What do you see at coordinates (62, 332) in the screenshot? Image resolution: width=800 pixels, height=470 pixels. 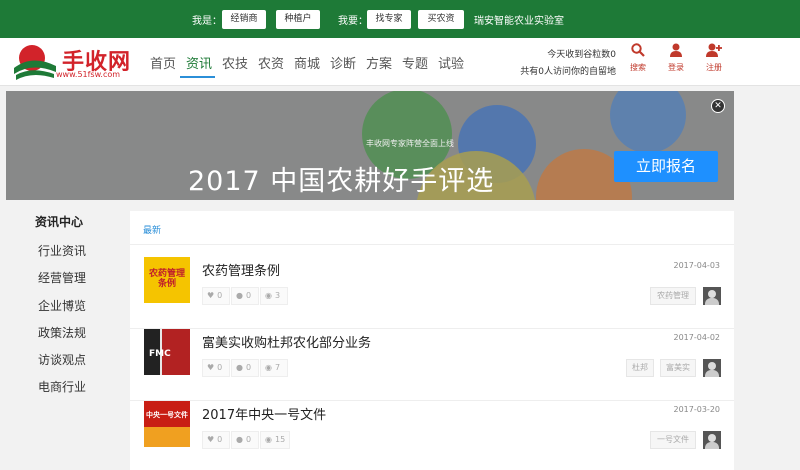 I see `sidebar-item-policy: 政策法规` at bounding box center [62, 332].